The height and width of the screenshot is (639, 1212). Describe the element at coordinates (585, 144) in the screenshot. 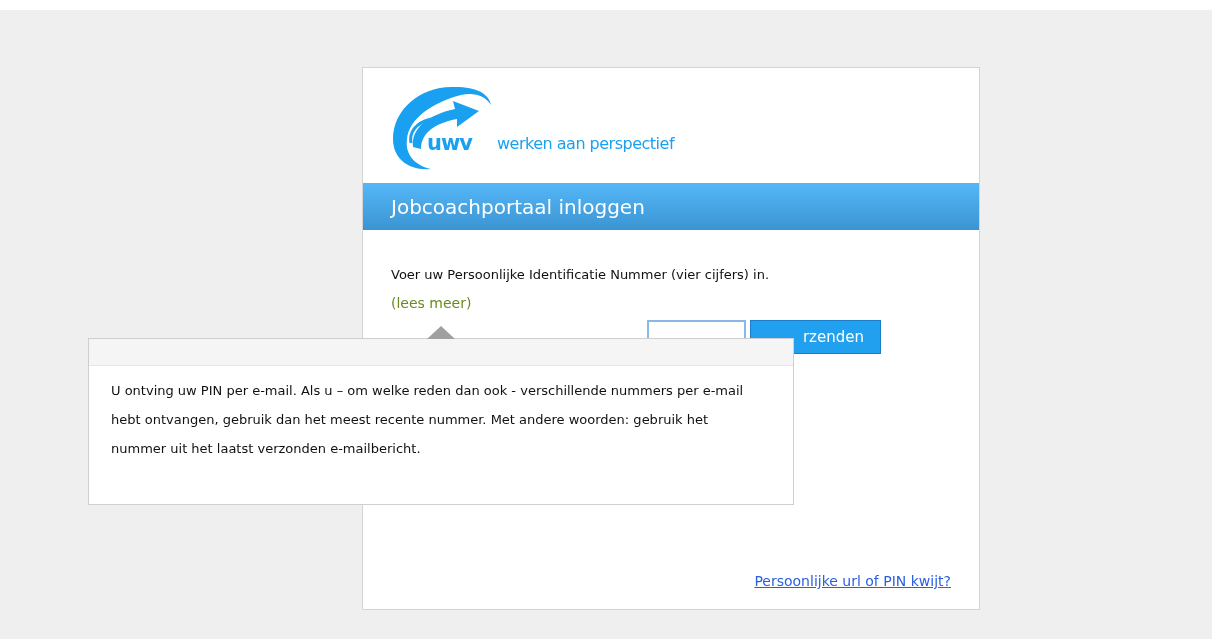

I see `logo-tagline: werken aan perspectief` at that location.